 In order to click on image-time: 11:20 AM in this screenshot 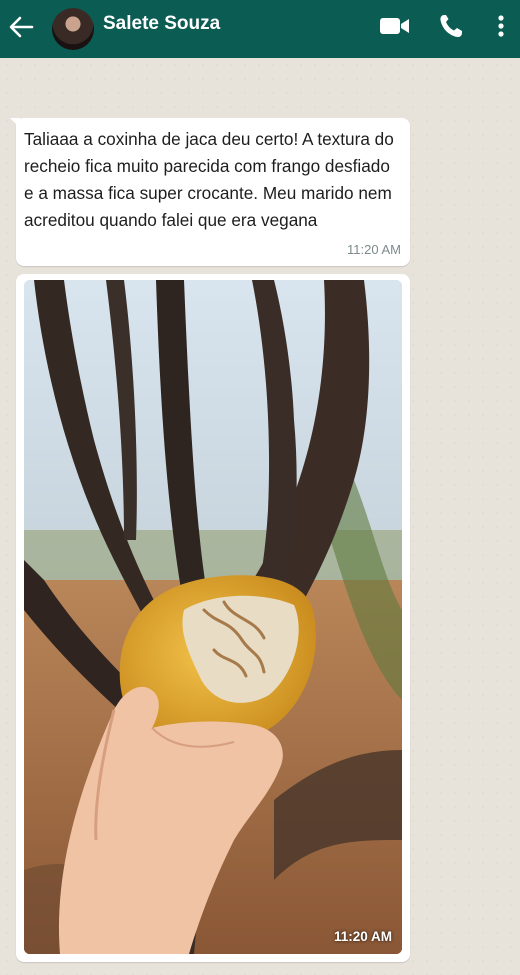, I will do `click(362, 936)`.